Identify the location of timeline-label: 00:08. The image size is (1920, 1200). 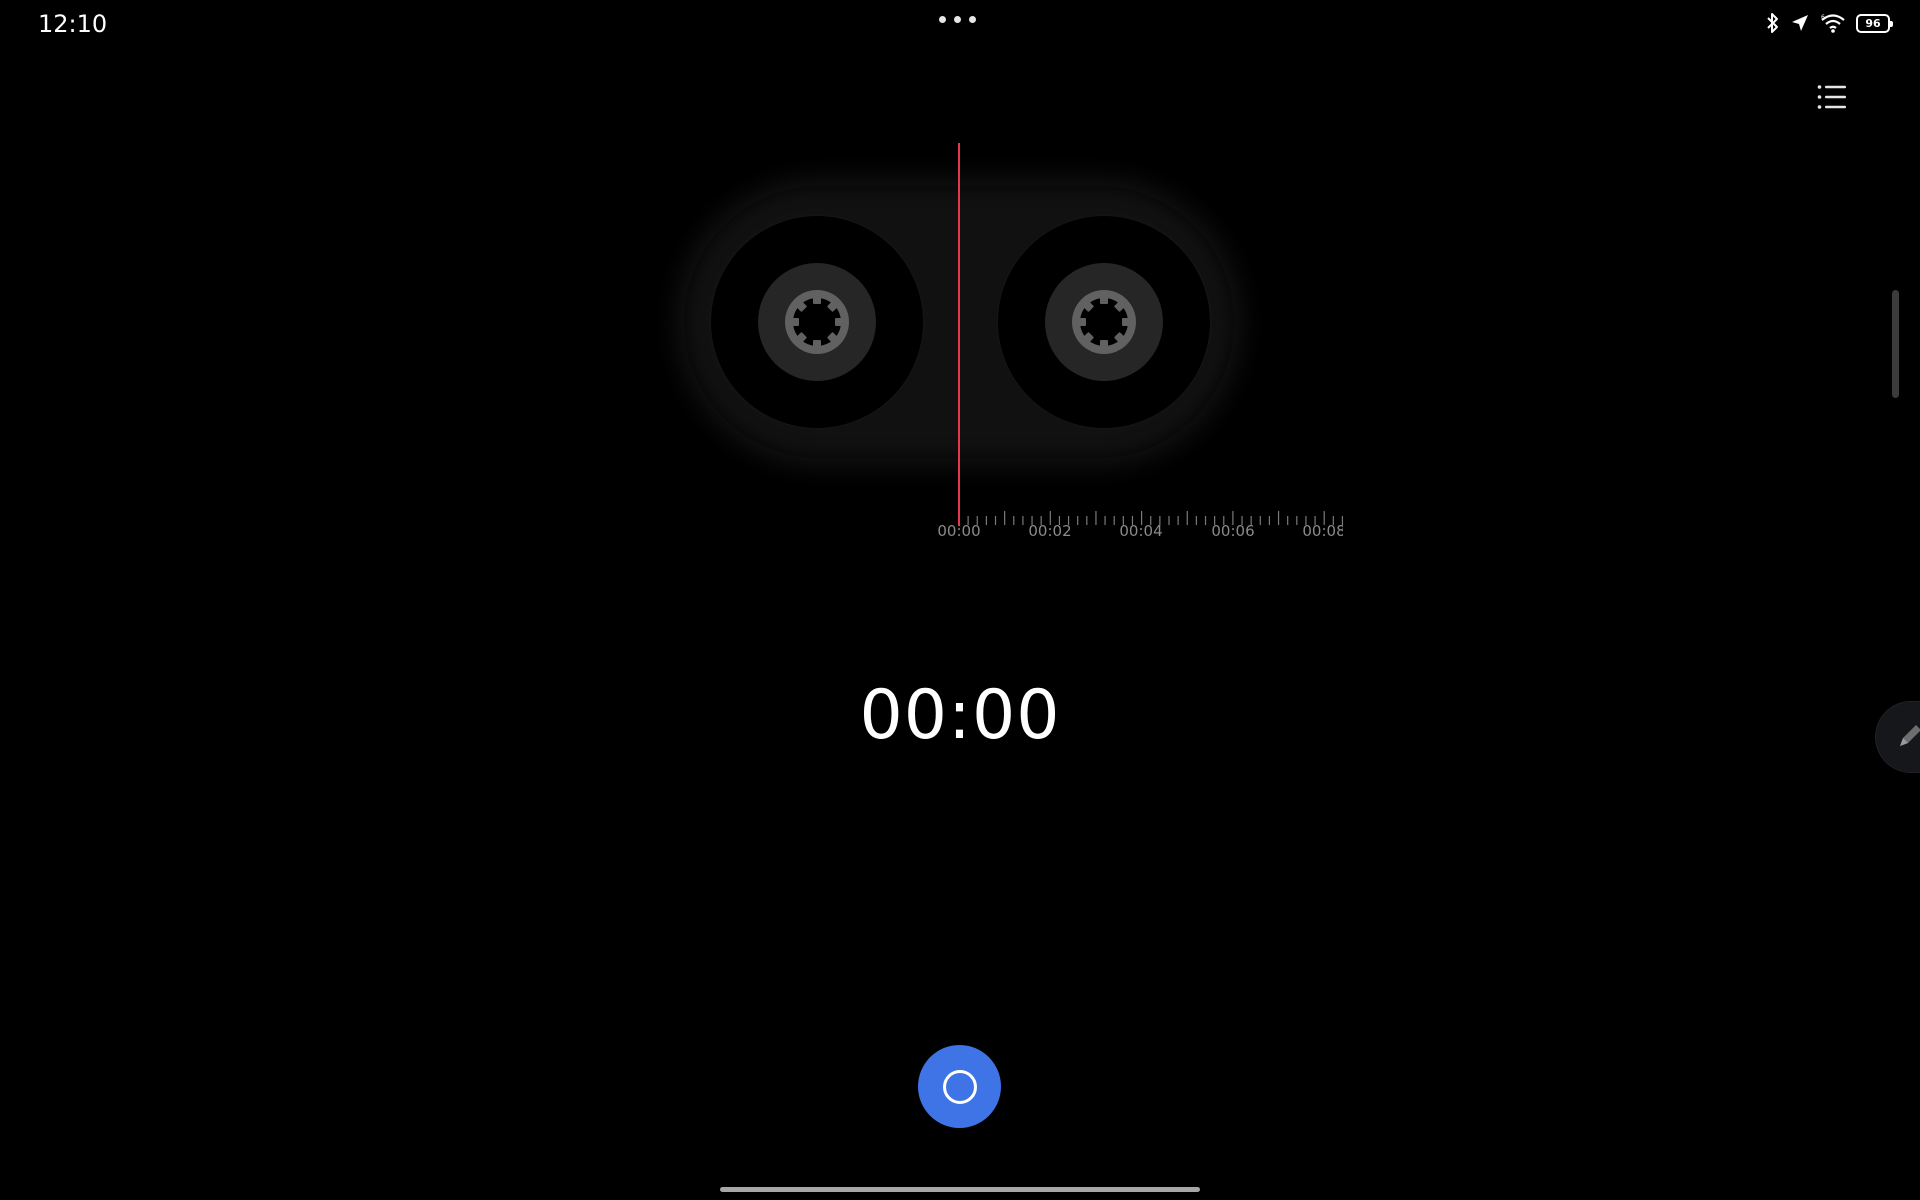
(1322, 531).